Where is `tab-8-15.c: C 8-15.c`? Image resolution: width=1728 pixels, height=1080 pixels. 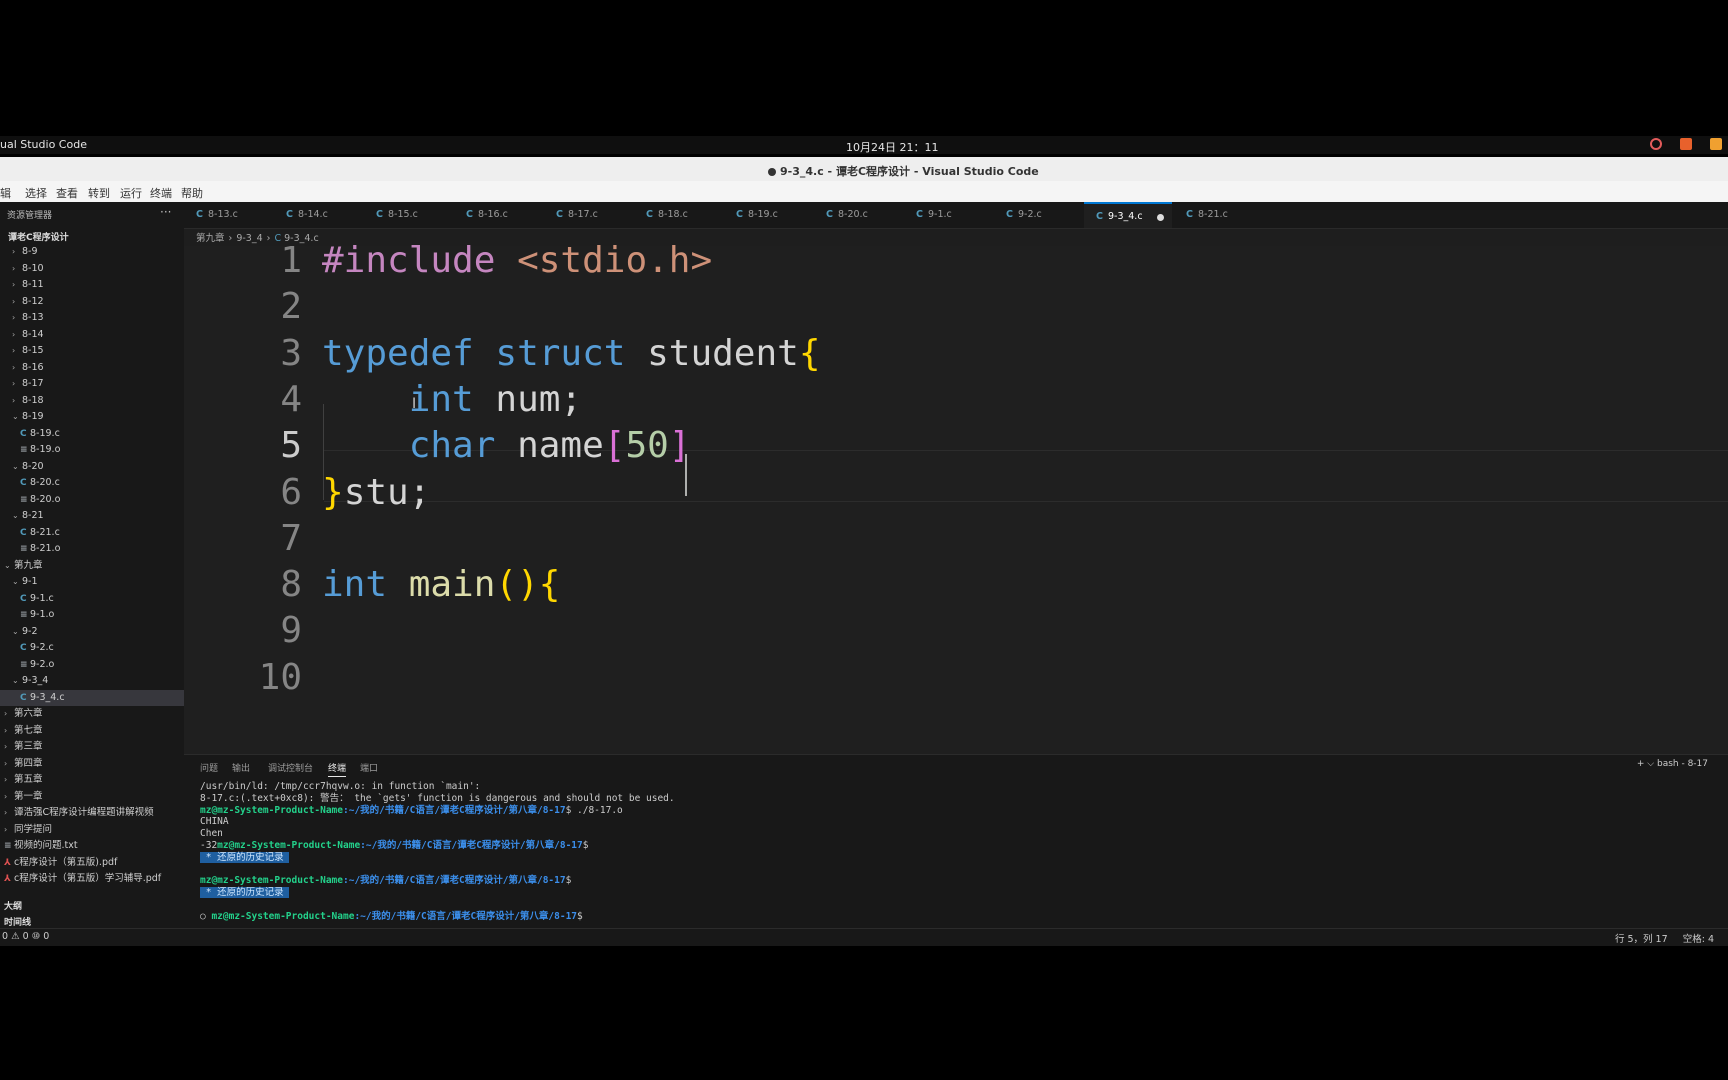 tab-8-15.c: C 8-15.c is located at coordinates (408, 215).